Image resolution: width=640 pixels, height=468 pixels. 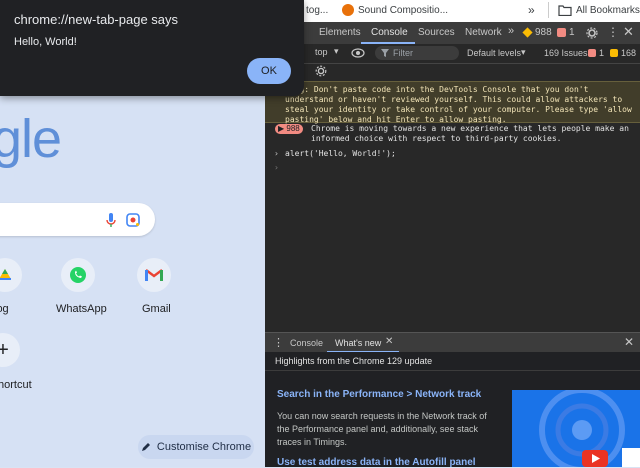 I want to click on whats-new-paragraph-line: traces in Timings., so click(x=312, y=442).